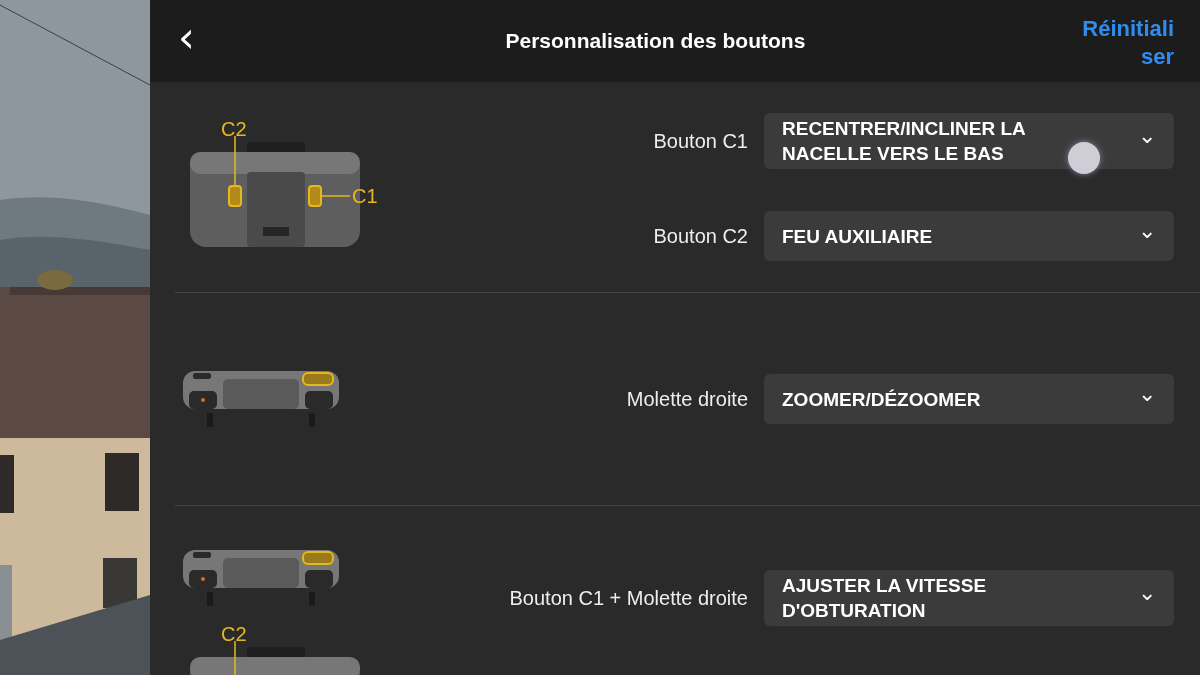 This screenshot has width=1200, height=675. I want to click on option-dropdown: FEU AUXILIAIRE ⌄, so click(969, 236).